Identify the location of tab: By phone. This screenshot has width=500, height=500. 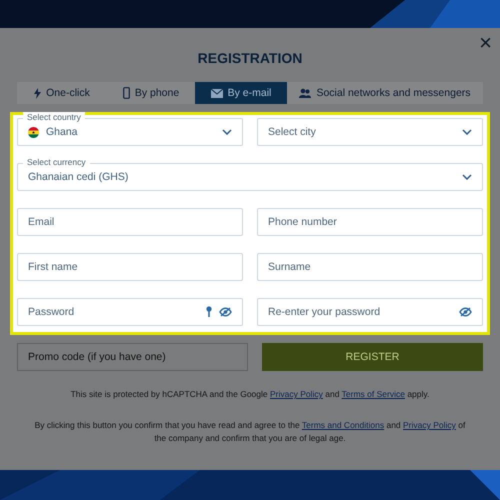
(151, 93).